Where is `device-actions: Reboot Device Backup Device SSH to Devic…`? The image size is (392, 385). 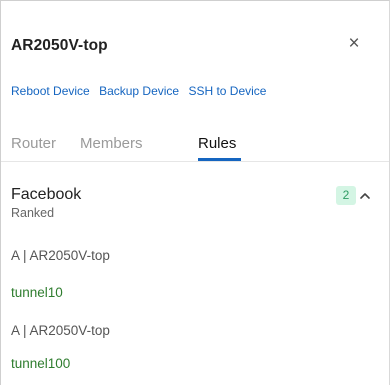 device-actions: Reboot Device Backup Device SSH to Devic… is located at coordinates (138, 91).